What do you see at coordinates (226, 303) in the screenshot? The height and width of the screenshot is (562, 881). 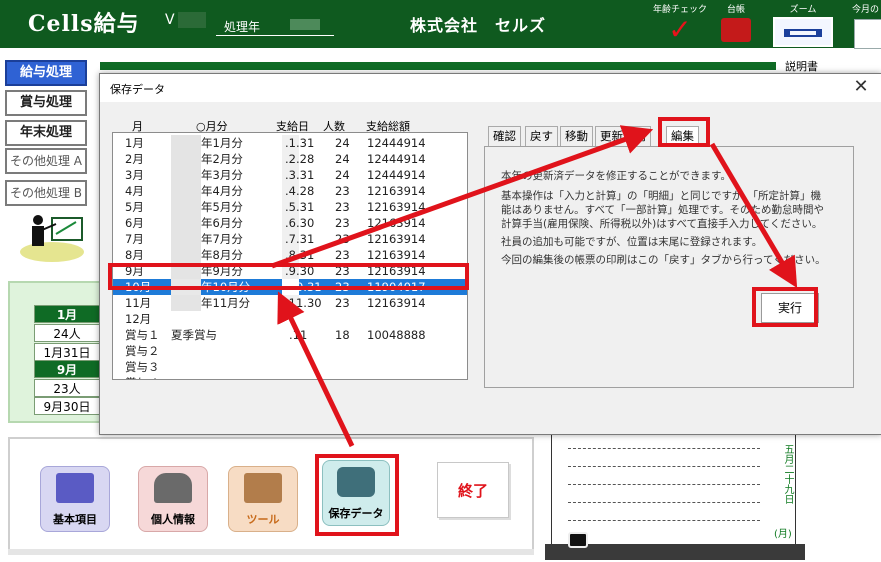 I see `list-period: 年11月分` at bounding box center [226, 303].